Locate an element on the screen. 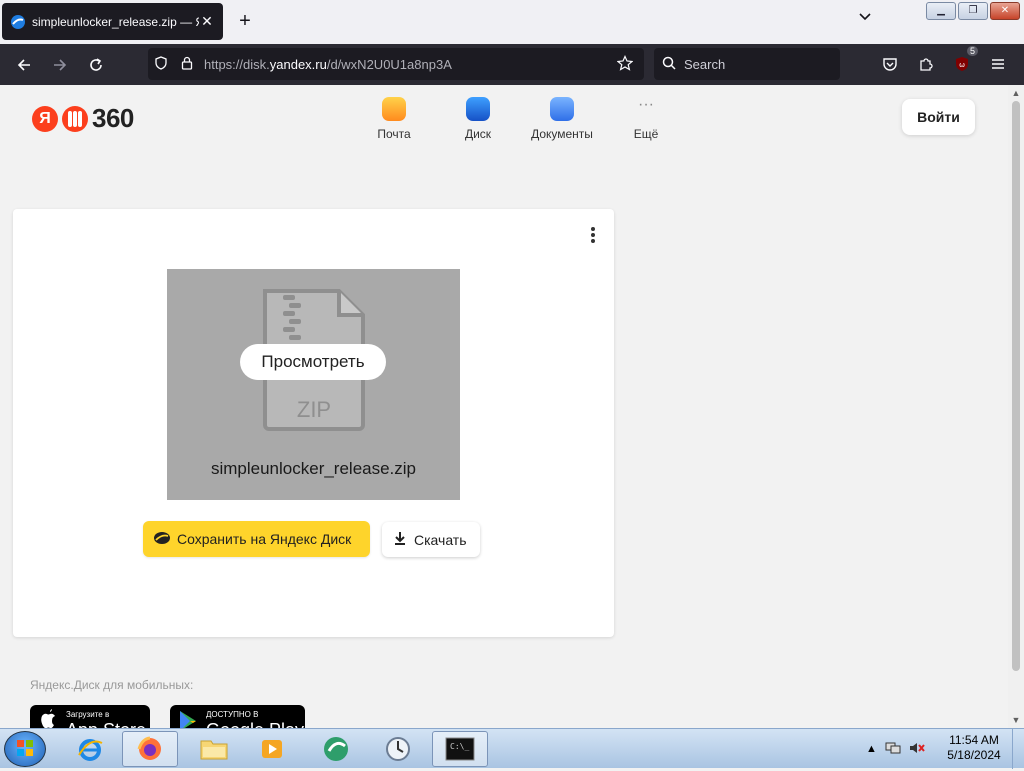  preview-button: Просмотреть is located at coordinates (313, 362).